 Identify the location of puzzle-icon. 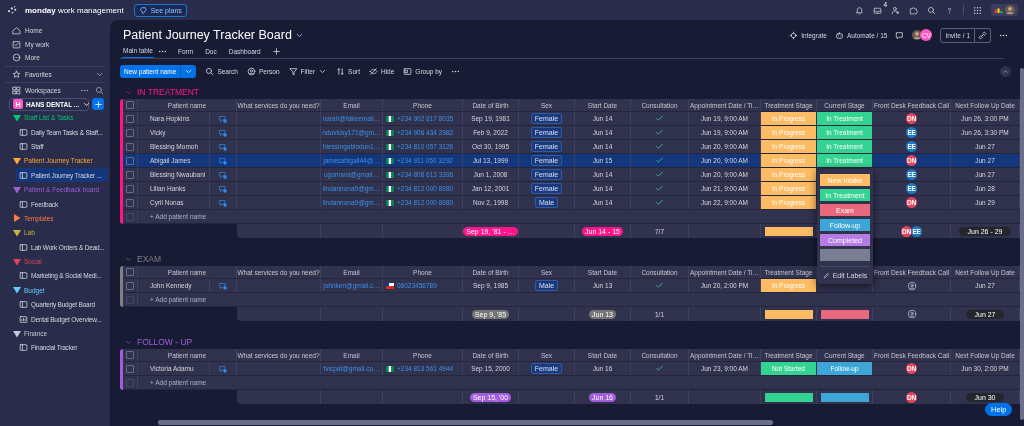
(913, 10).